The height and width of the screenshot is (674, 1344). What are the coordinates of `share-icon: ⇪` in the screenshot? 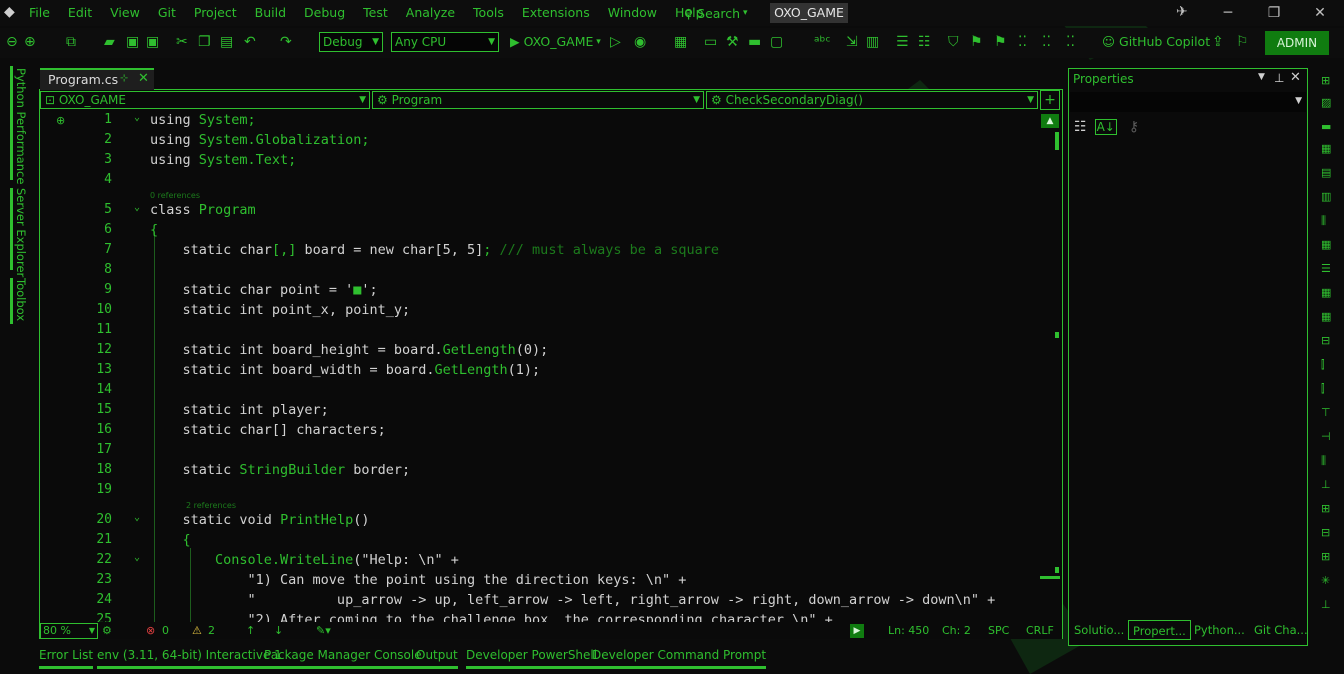 It's located at (1218, 42).